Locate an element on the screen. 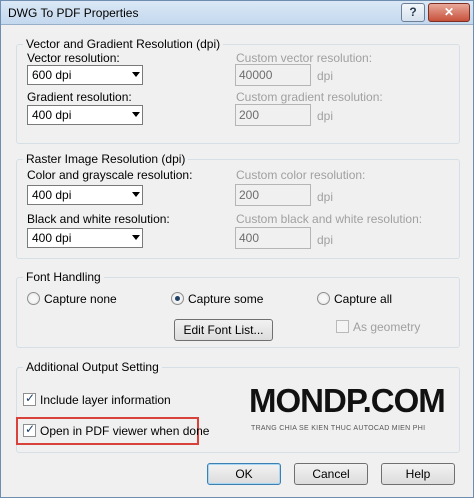  capture-none-label: Capture none is located at coordinates (80, 299).